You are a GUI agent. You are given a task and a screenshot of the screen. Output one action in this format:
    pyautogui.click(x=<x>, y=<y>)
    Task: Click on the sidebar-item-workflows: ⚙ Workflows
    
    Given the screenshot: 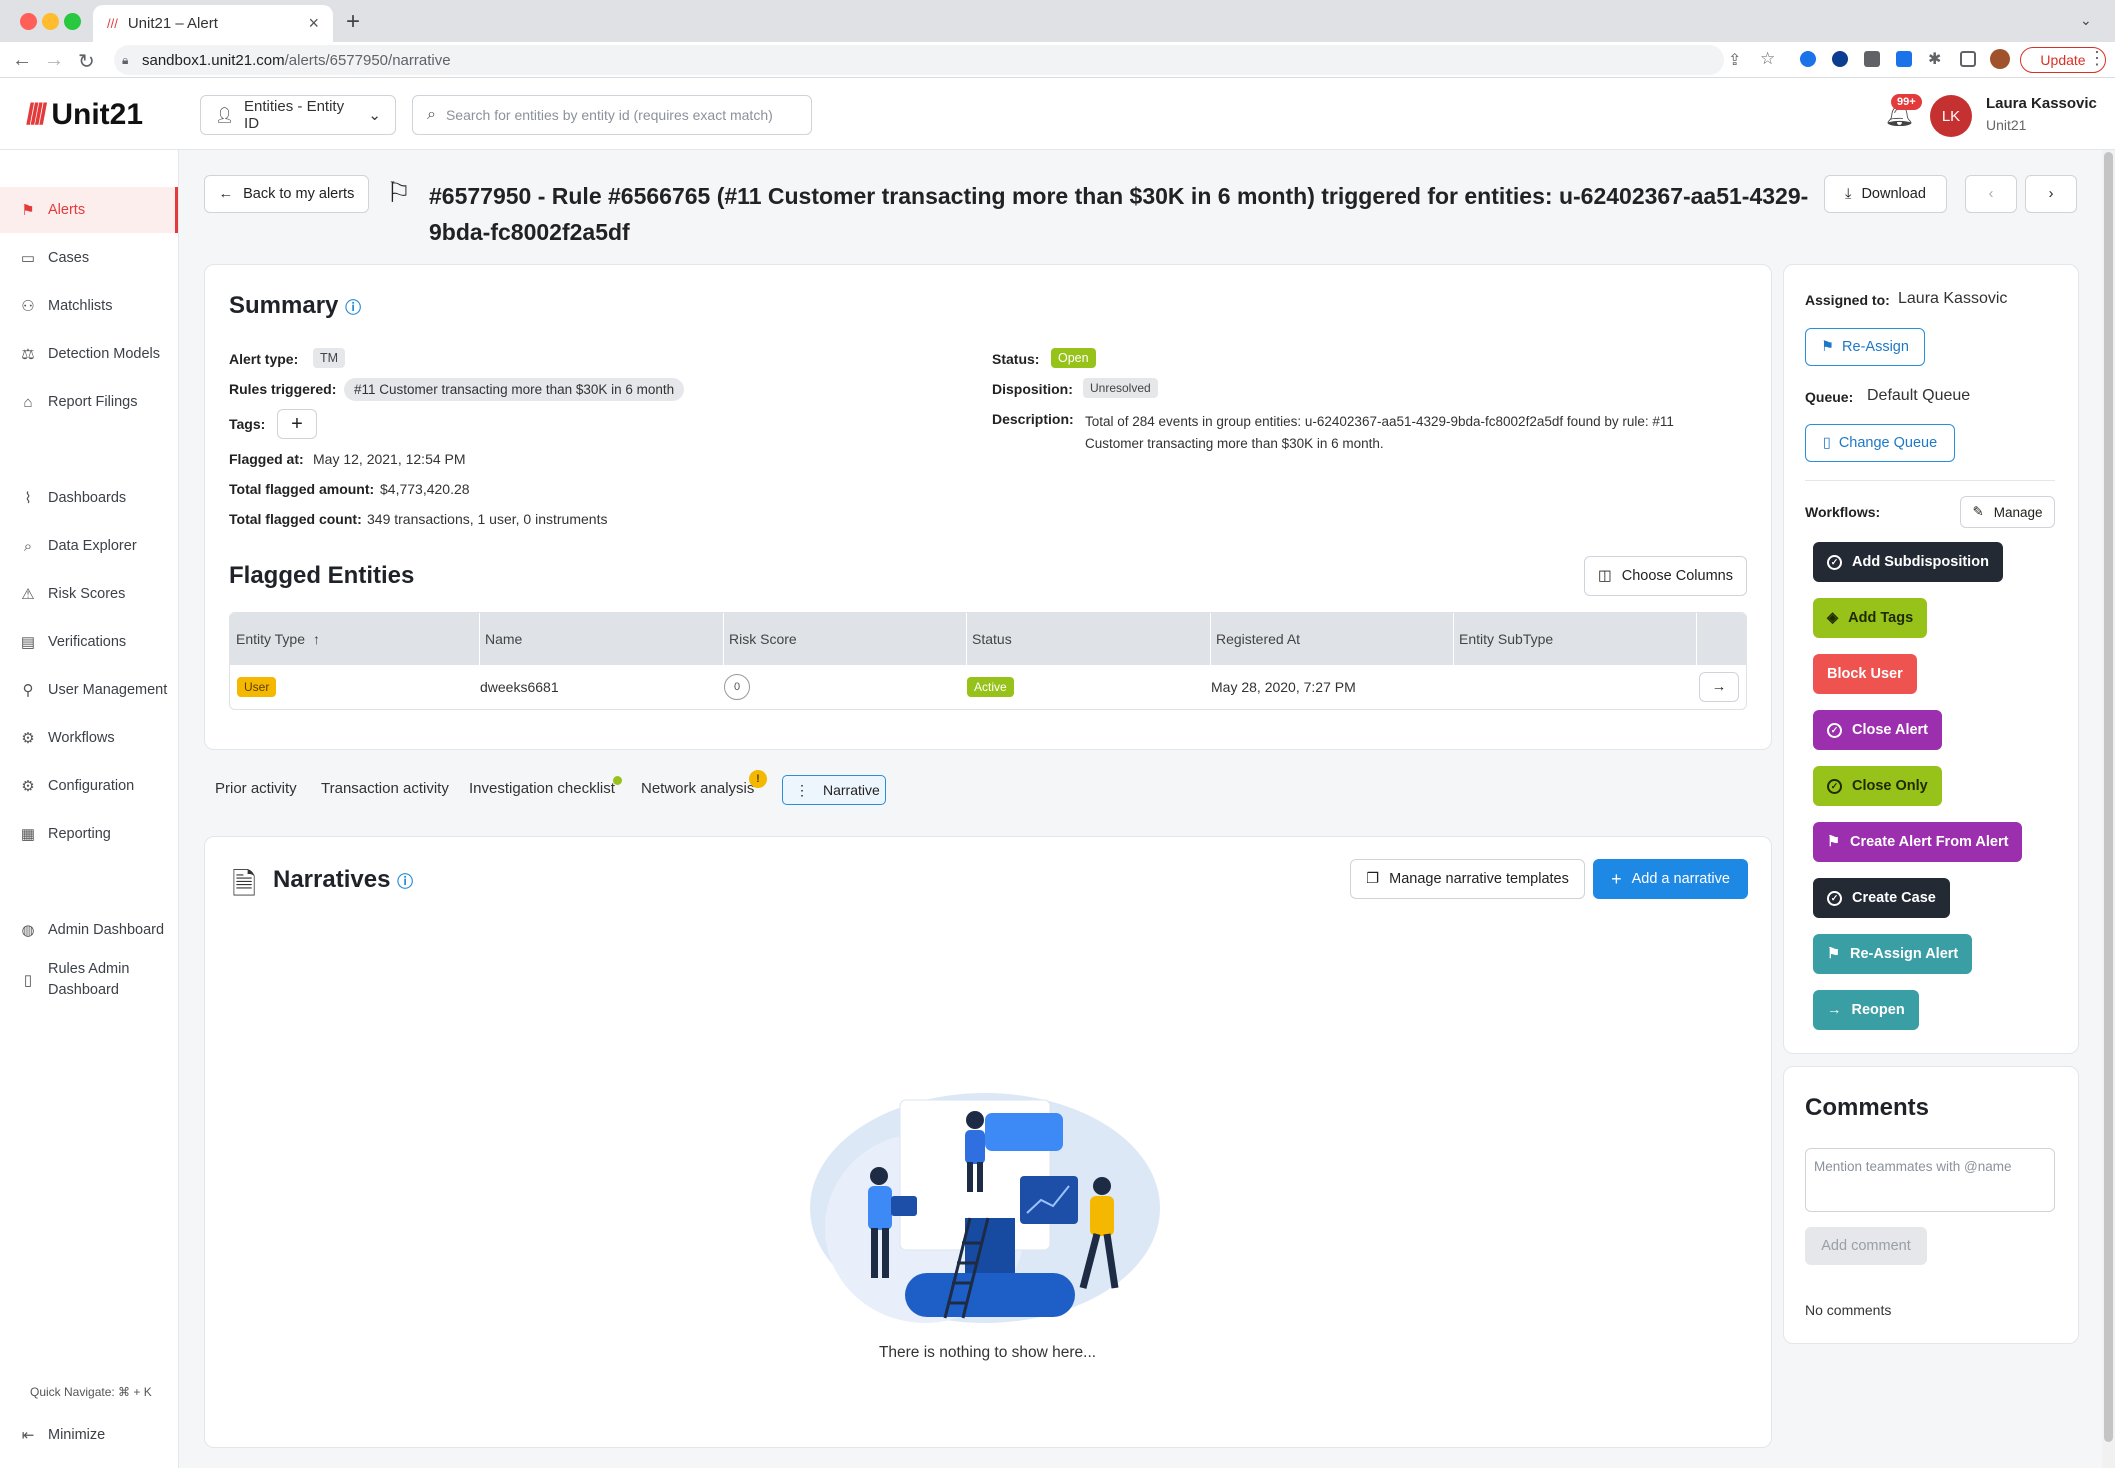 What is the action you would take?
    pyautogui.click(x=89, y=738)
    